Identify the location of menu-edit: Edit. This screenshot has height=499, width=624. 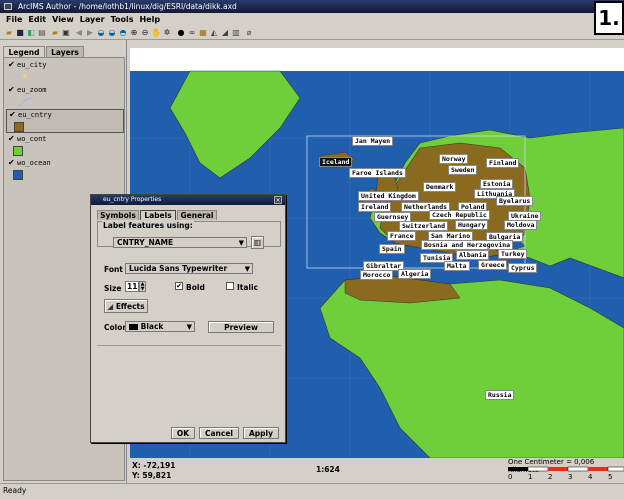
(37, 19).